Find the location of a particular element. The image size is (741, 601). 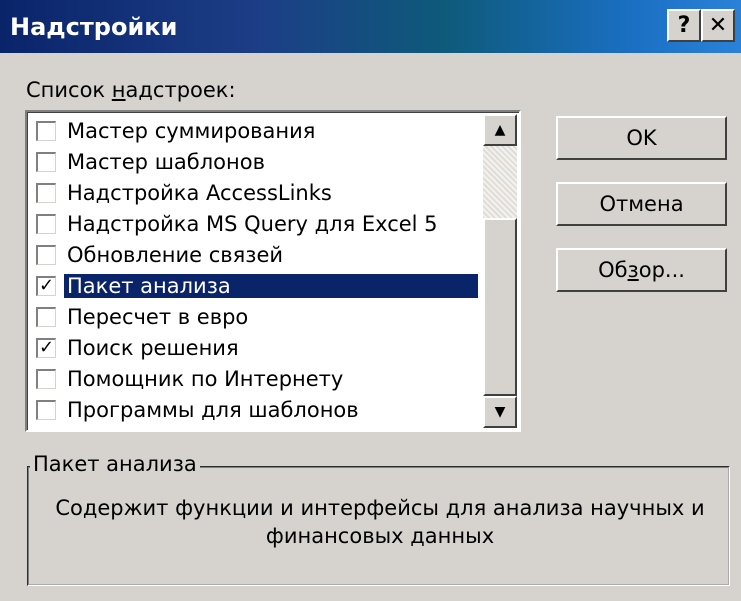

addin-label: Мастер суммирования is located at coordinates (191, 130).